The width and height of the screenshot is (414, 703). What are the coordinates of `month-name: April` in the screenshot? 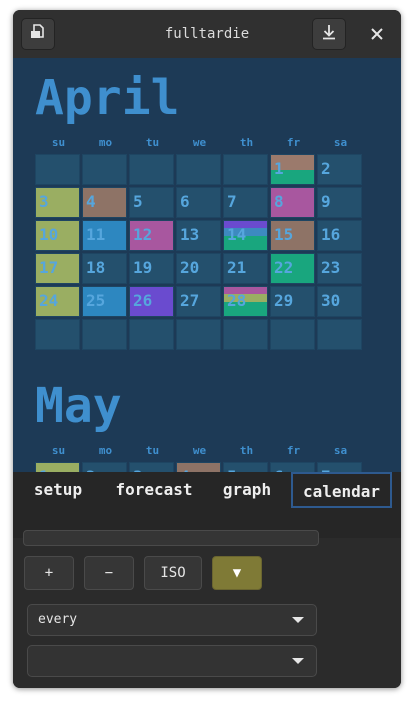 It's located at (107, 98).